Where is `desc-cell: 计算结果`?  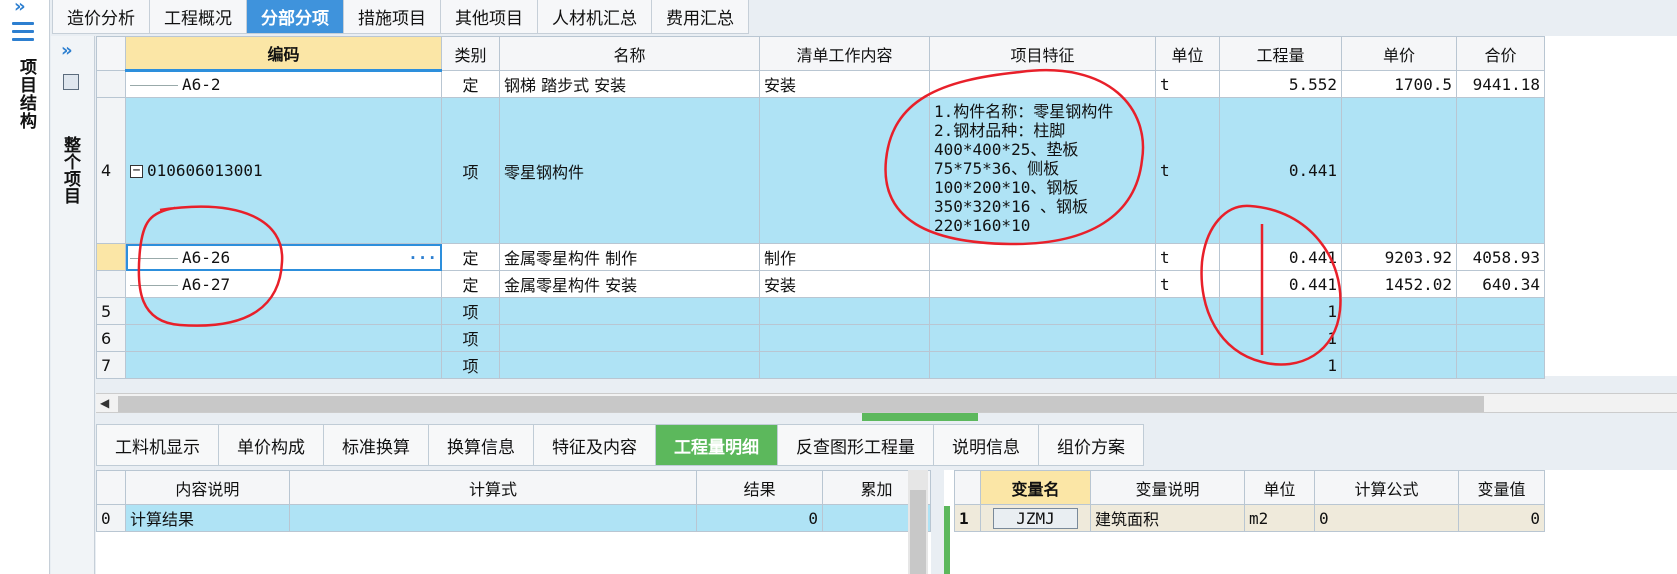
desc-cell: 计算结果 is located at coordinates (207, 518).